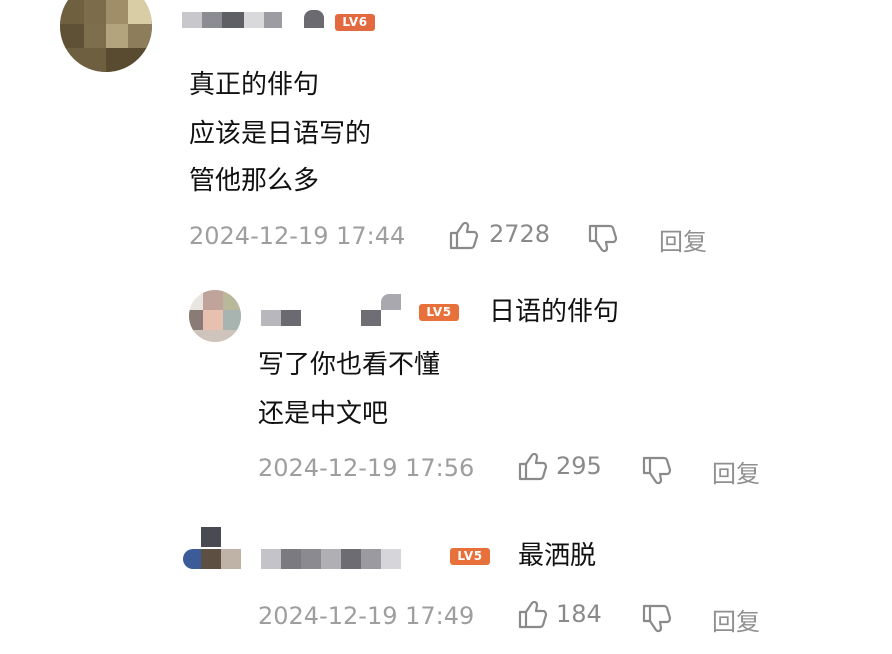 Image resolution: width=892 pixels, height=654 pixels. Describe the element at coordinates (366, 616) in the screenshot. I see `timestamp: 2024-12-19 17:49` at that location.